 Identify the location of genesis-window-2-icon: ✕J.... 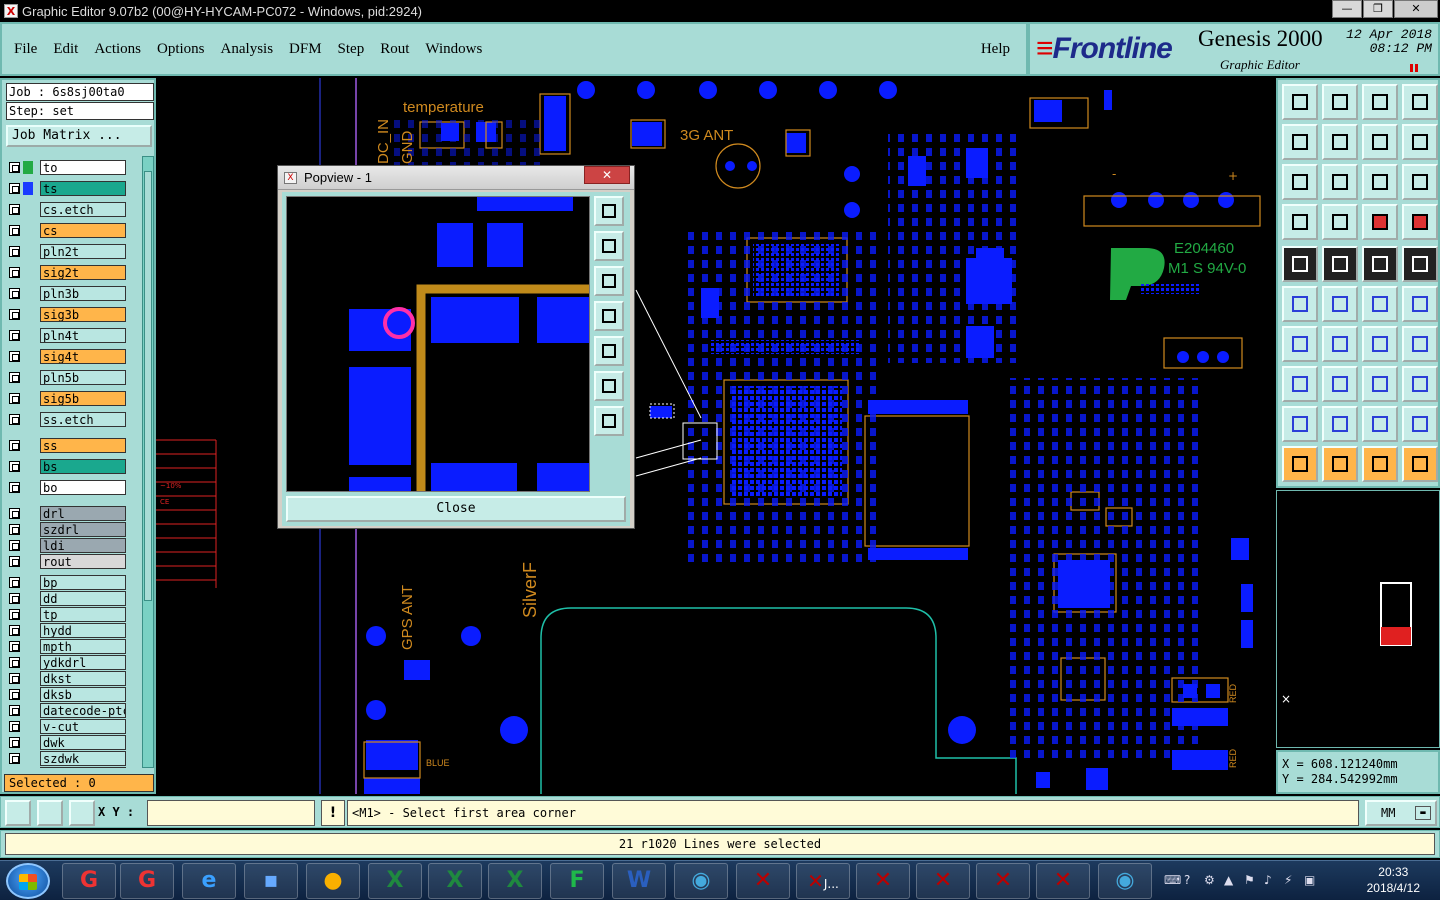
(823, 881).